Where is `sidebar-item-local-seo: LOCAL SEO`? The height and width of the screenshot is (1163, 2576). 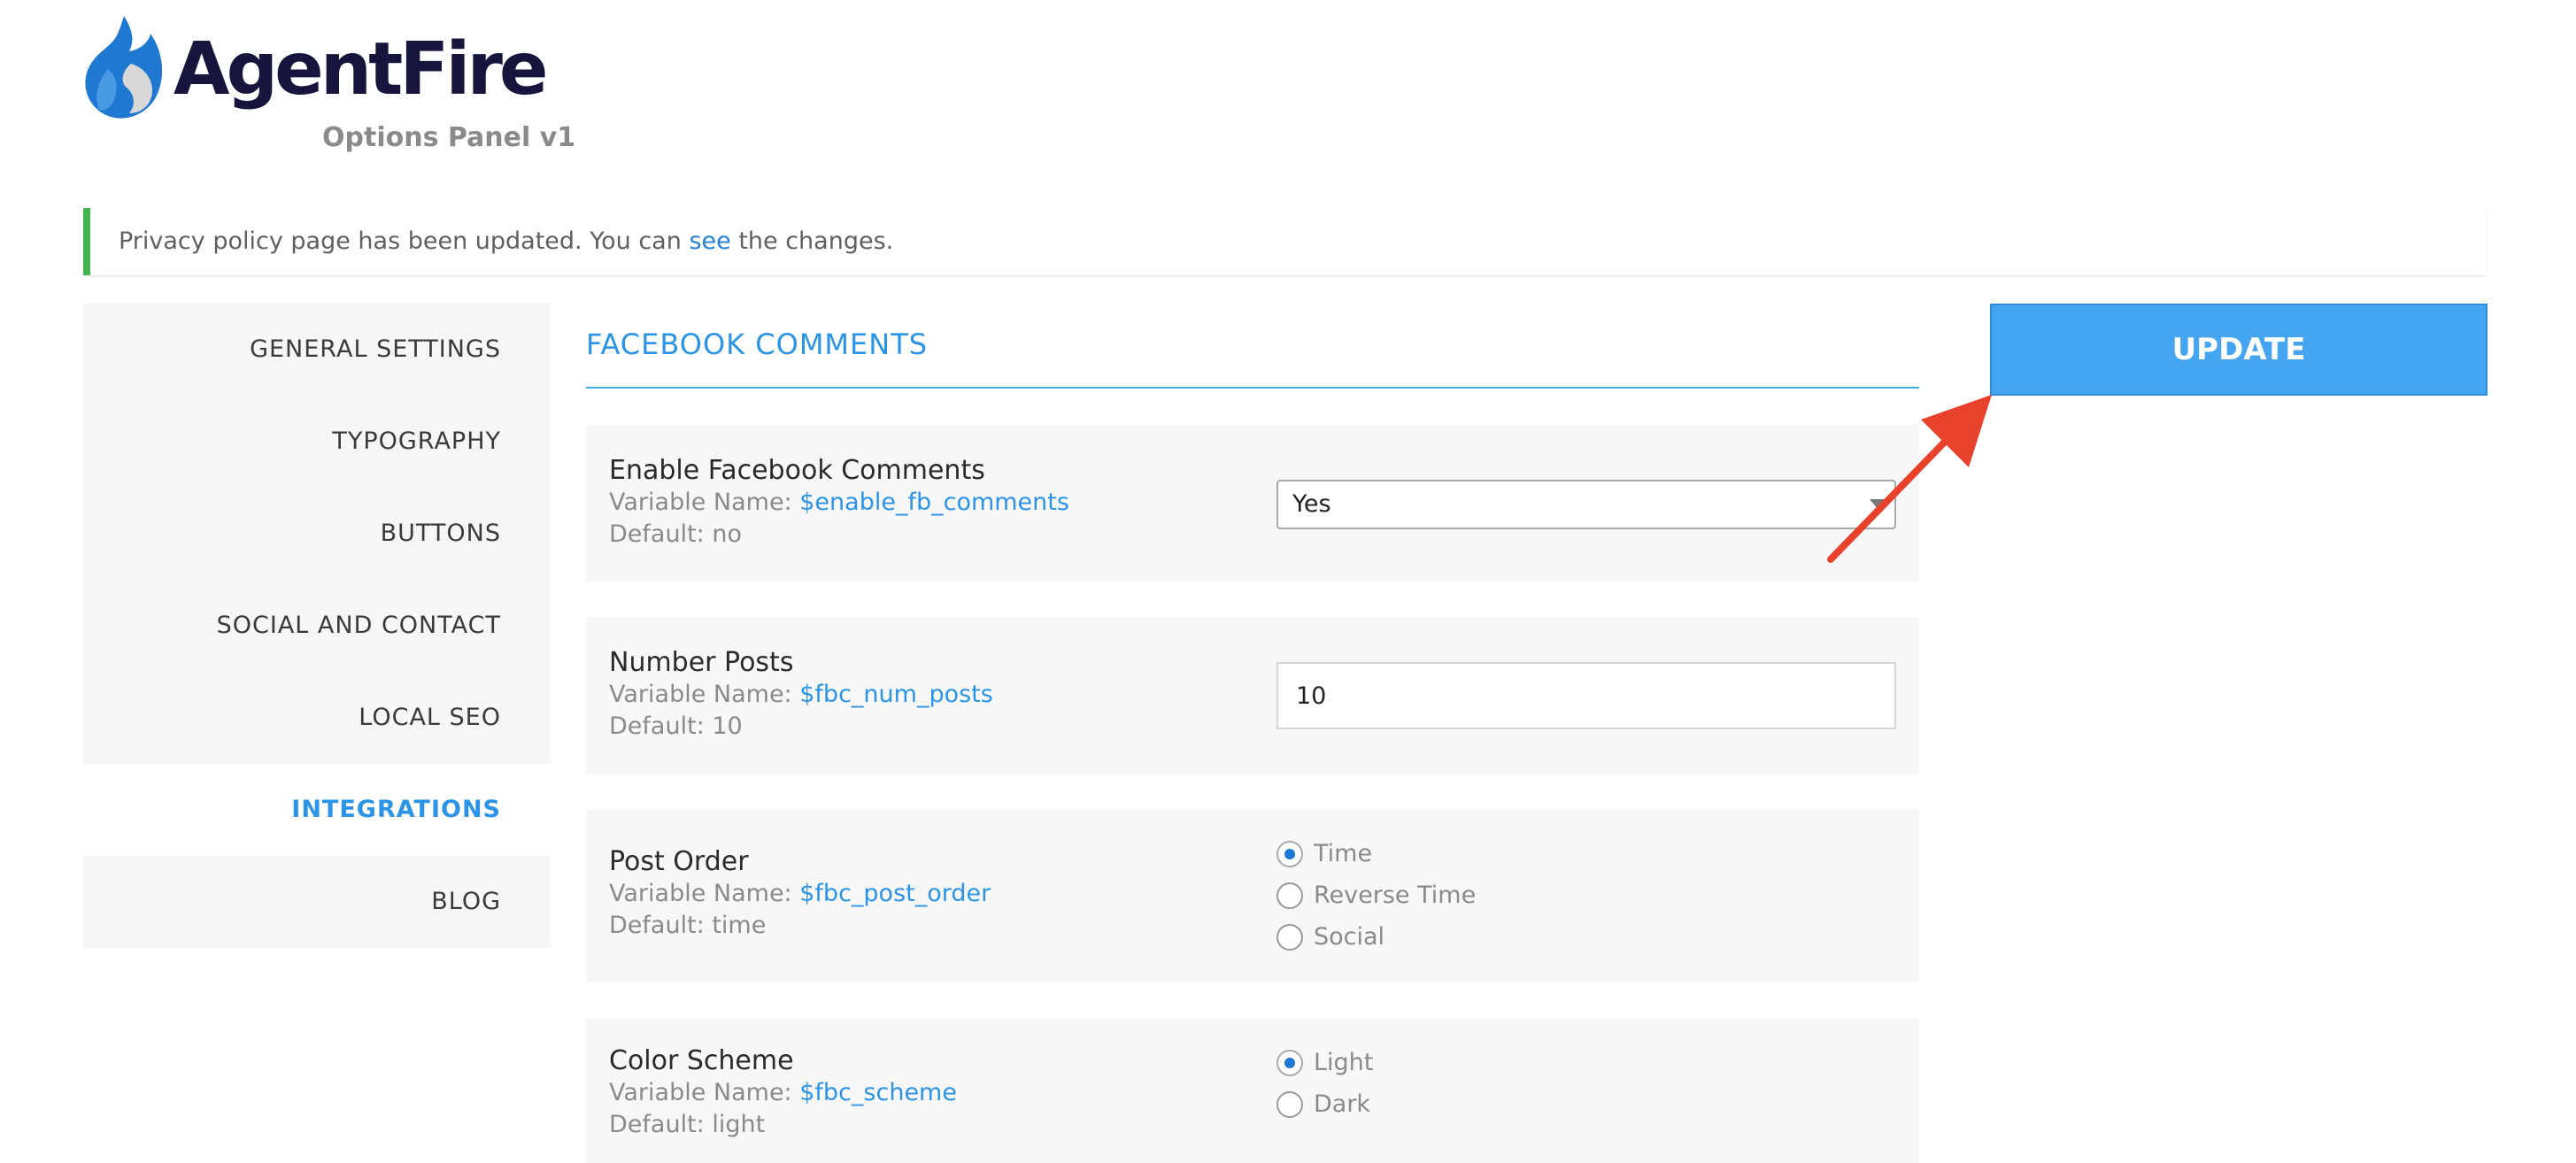
sidebar-item-local-seo: LOCAL SEO is located at coordinates (317, 718).